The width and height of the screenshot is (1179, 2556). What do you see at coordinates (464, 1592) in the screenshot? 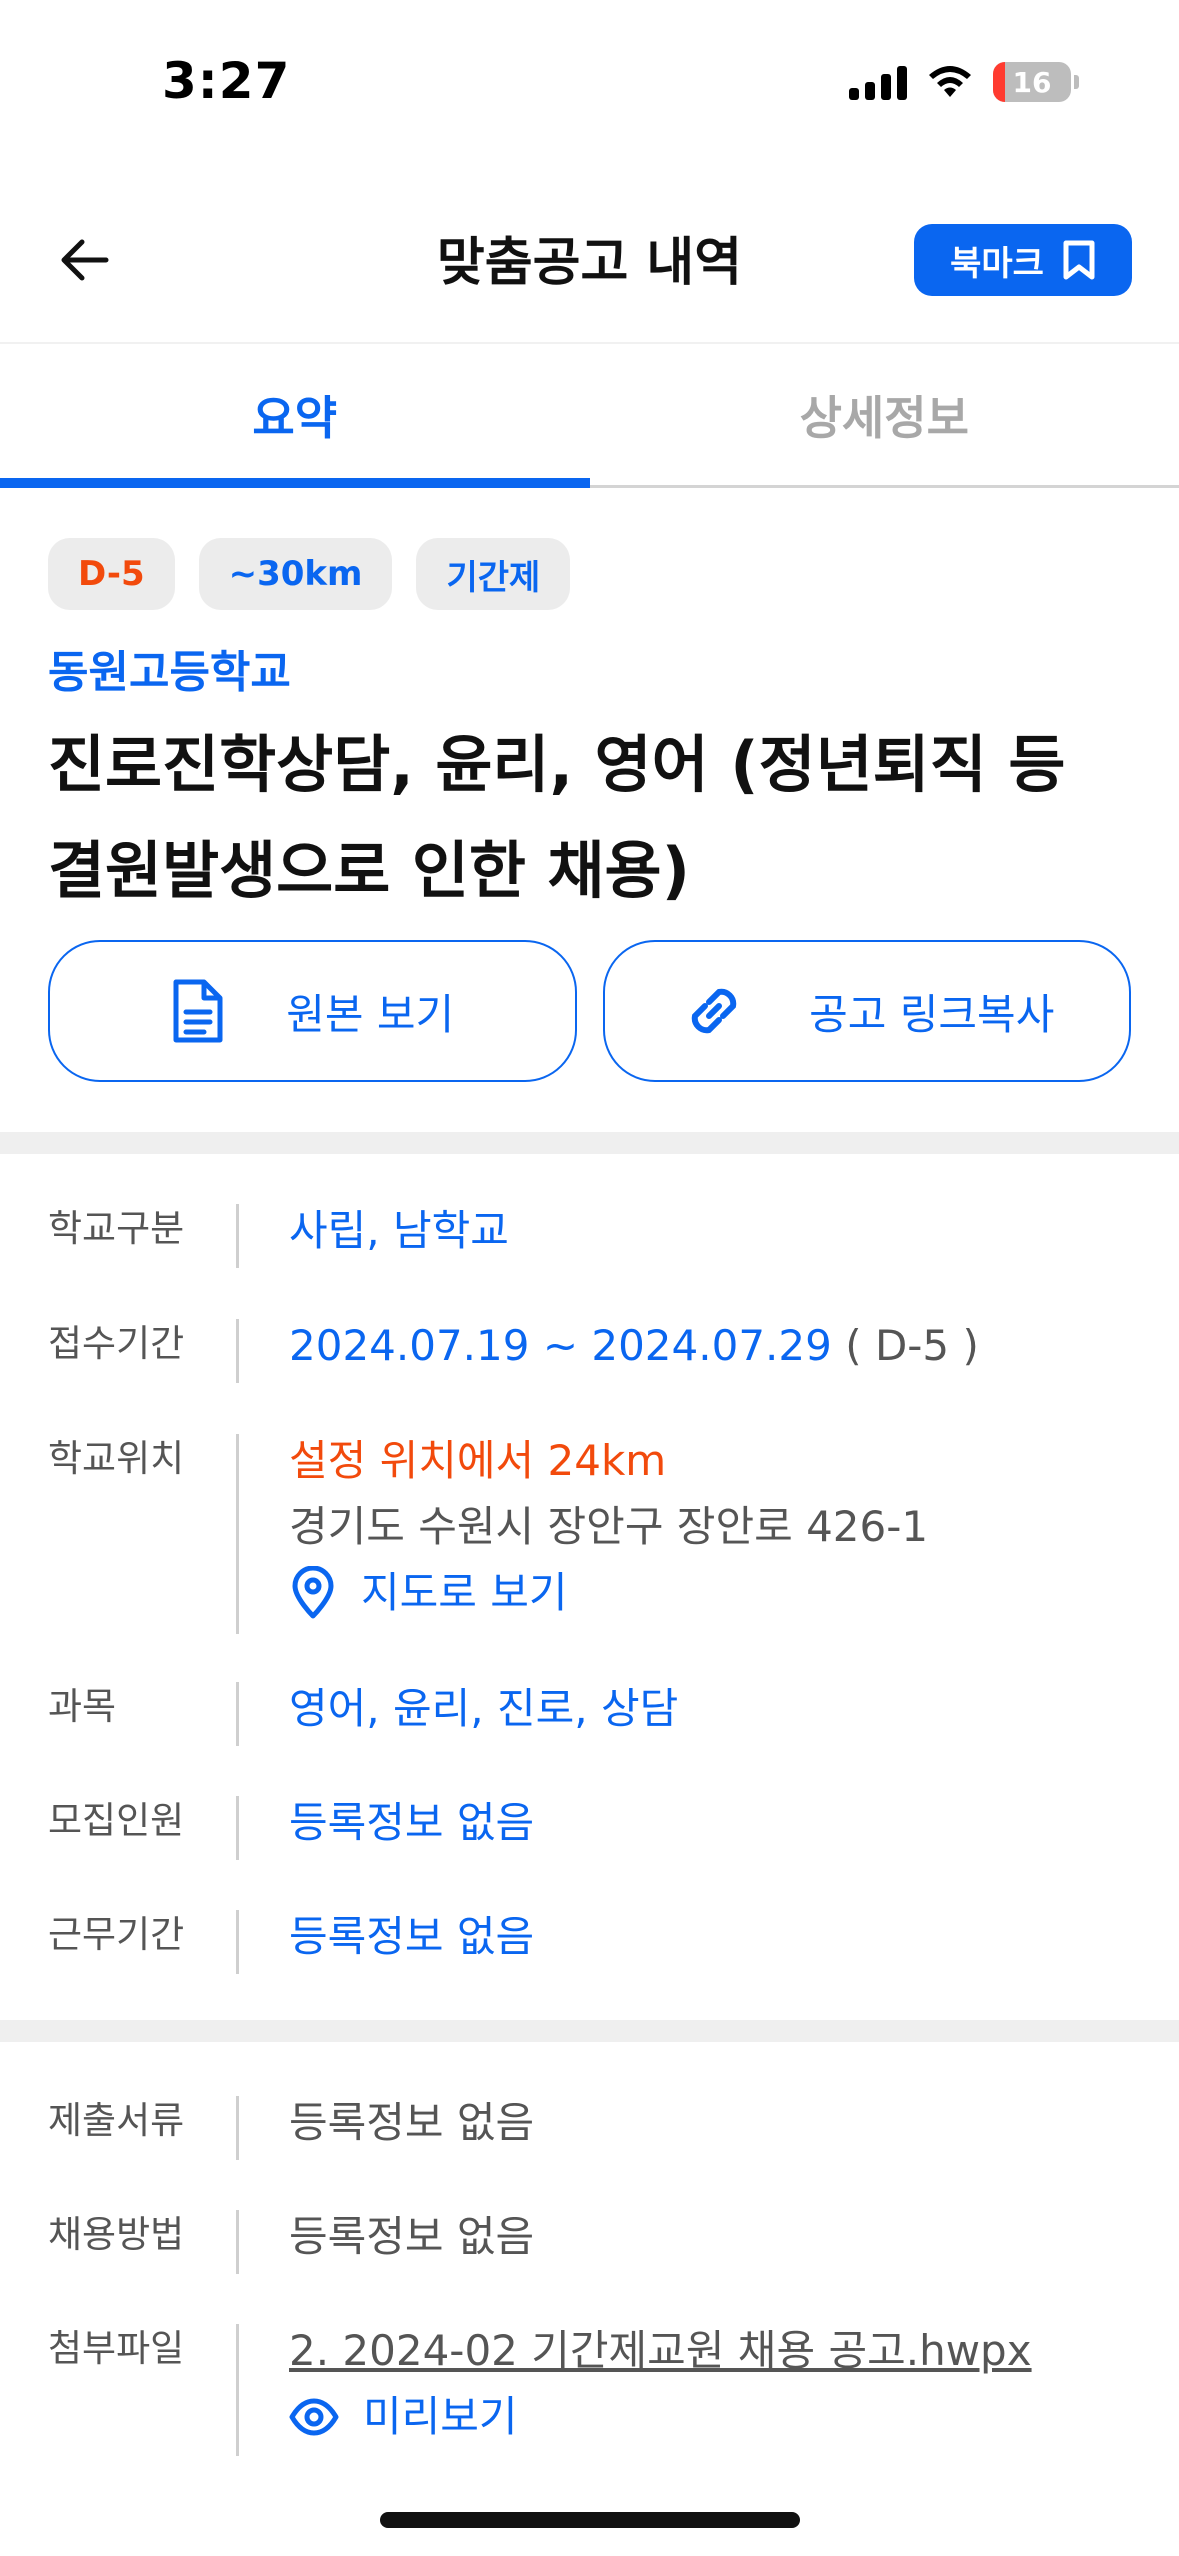
I see `view-map-label: 지도로 보기` at bounding box center [464, 1592].